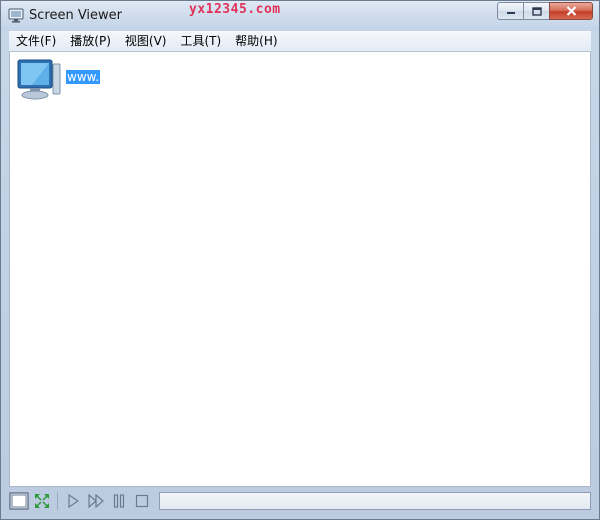  I want to click on window-title: Screen Viewer, so click(76, 15).